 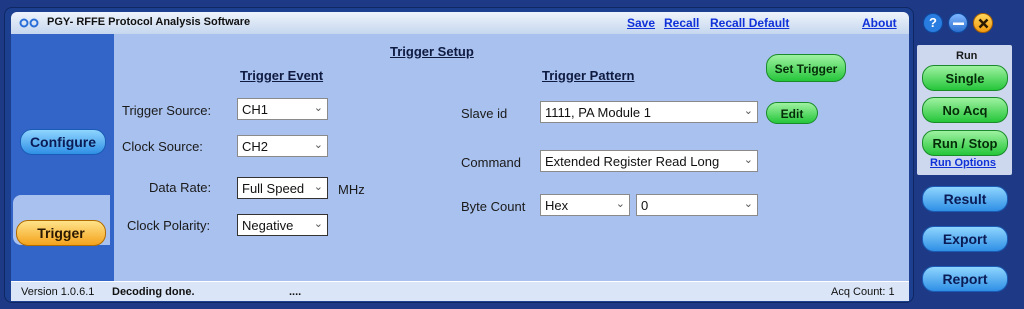 I want to click on configure-button: Configure, so click(x=63, y=142).